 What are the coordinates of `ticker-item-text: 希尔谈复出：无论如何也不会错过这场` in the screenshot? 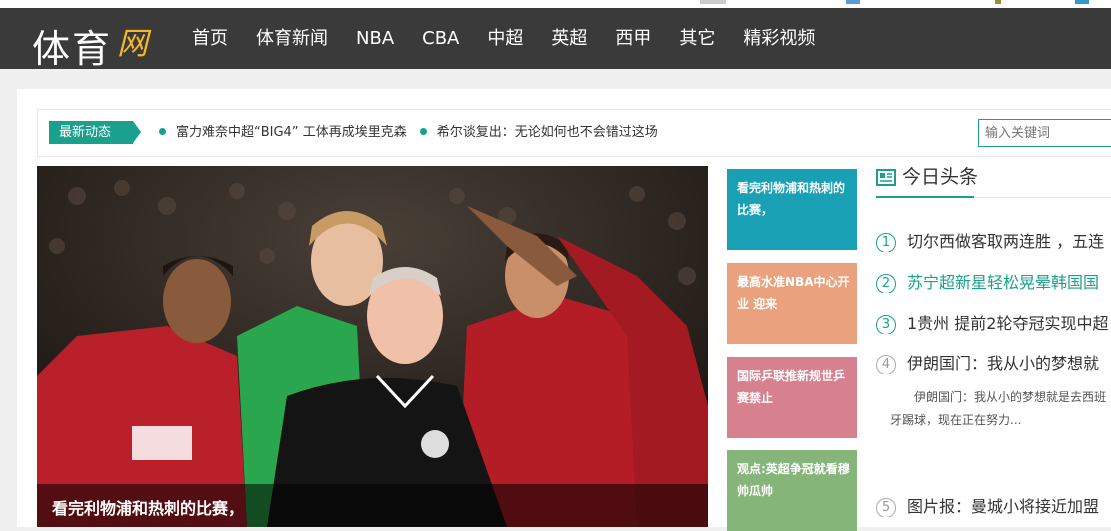 It's located at (547, 132).